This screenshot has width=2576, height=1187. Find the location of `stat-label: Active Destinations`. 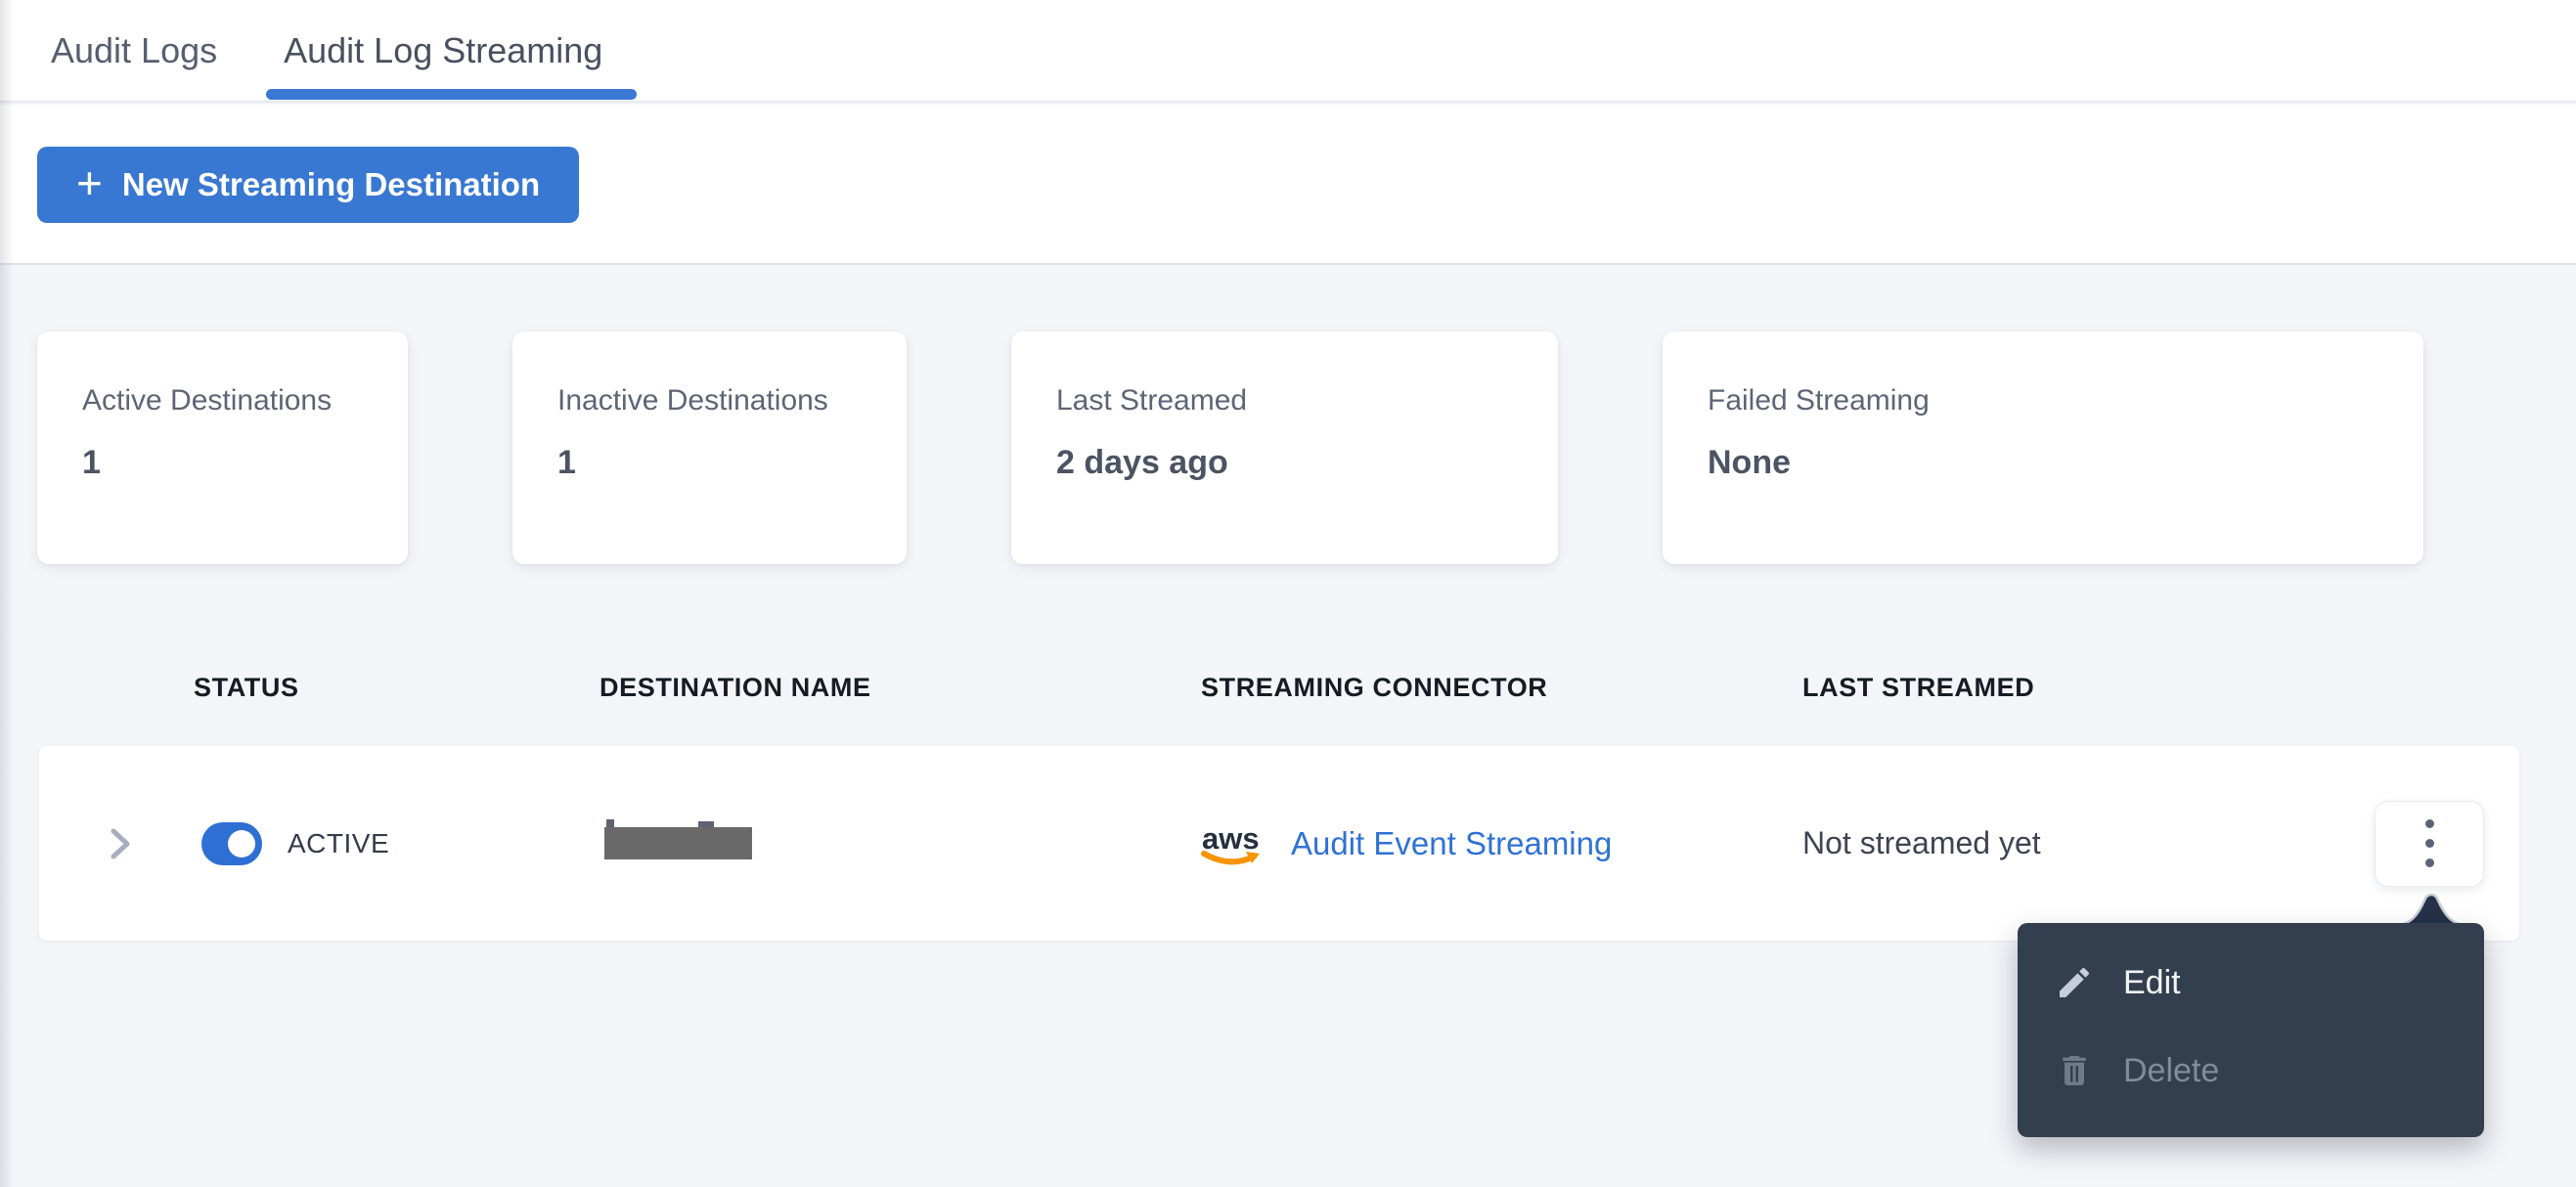

stat-label: Active Destinations is located at coordinates (207, 400).